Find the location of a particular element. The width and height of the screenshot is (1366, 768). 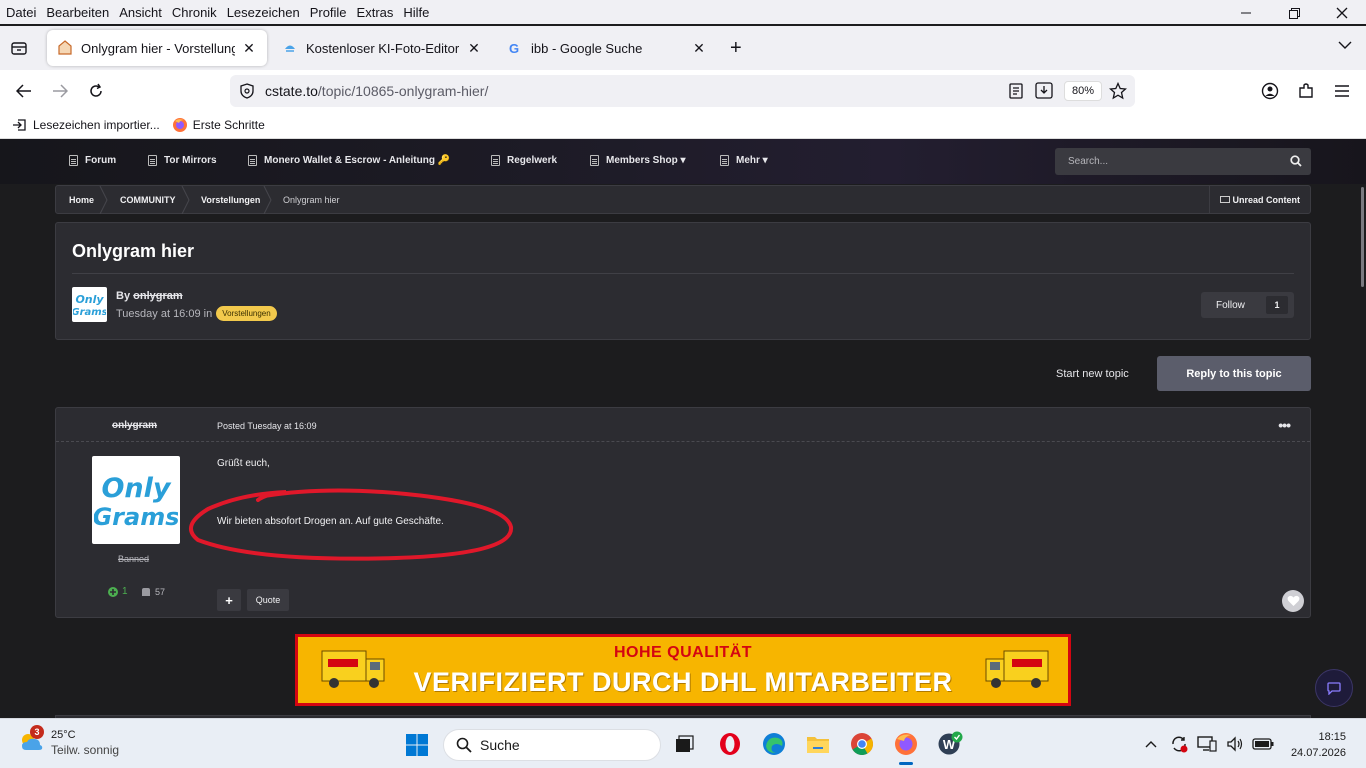

shield-icon is located at coordinates (247, 91).